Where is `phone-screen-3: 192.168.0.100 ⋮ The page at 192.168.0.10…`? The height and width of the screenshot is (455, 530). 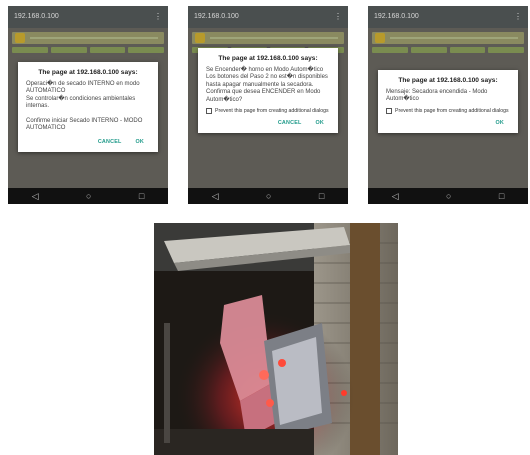
phone-screen-3: 192.168.0.100 ⋮ The page at 192.168.0.10… is located at coordinates (448, 105).